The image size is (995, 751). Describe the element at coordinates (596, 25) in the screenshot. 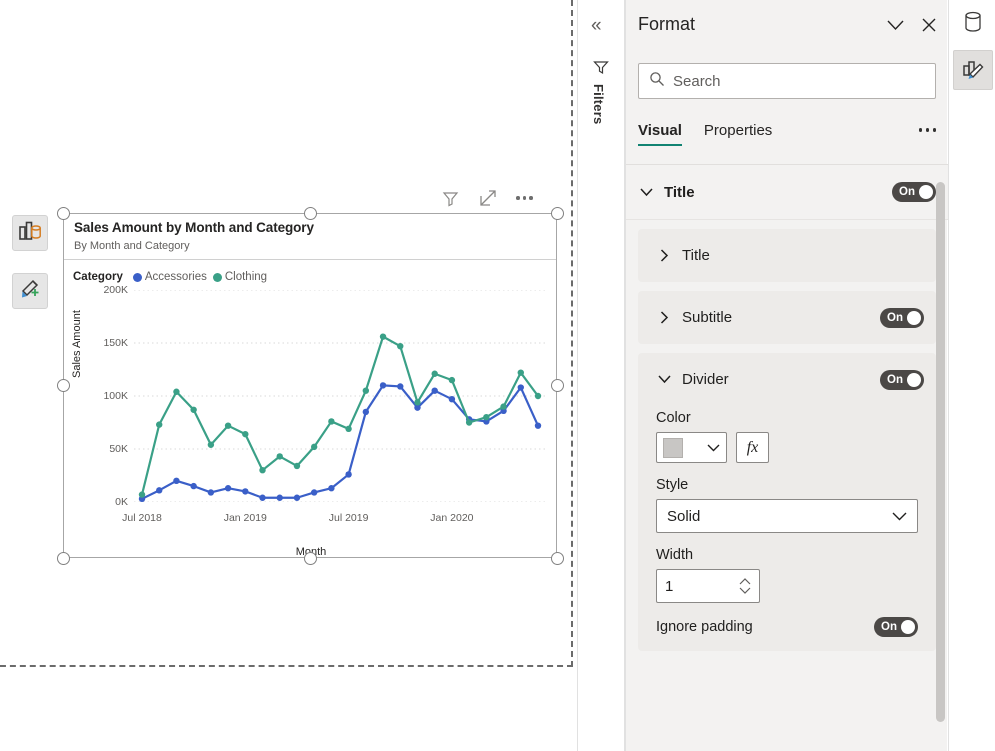

I see `chevron-double-left-icon: «` at that location.